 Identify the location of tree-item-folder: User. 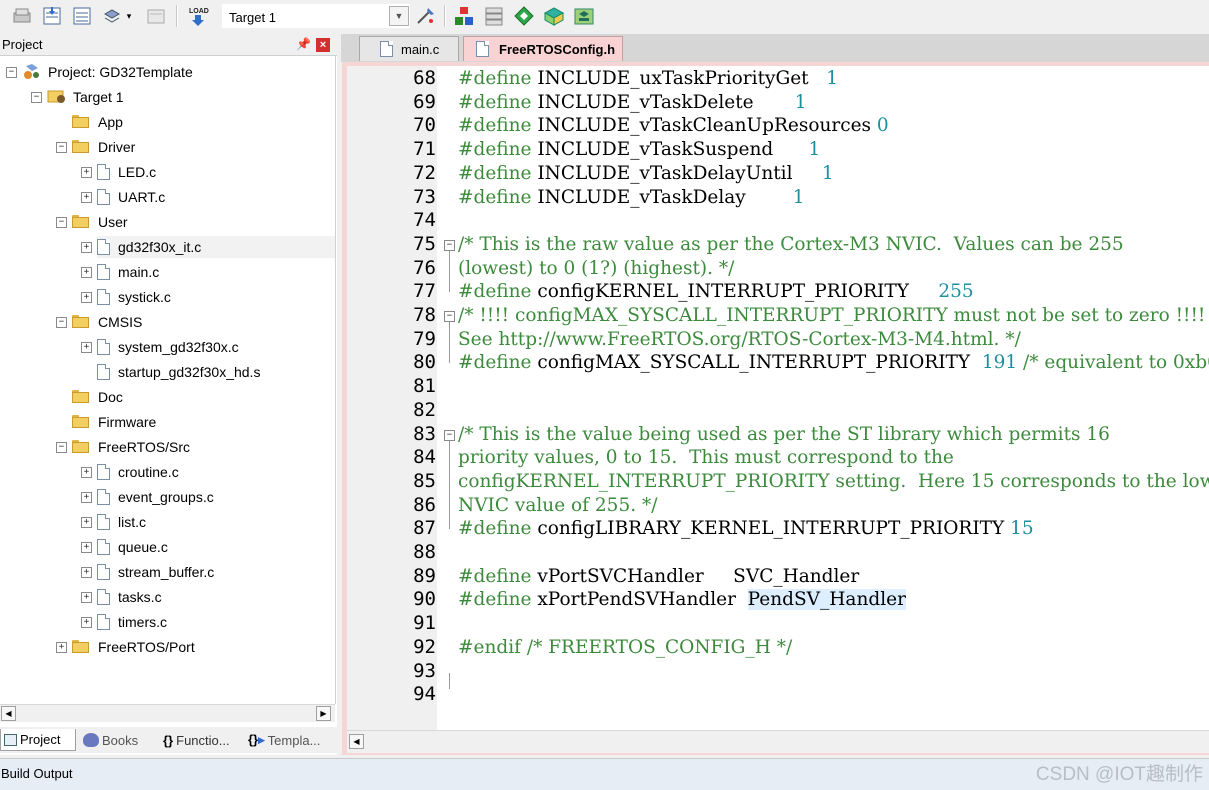
(100, 222).